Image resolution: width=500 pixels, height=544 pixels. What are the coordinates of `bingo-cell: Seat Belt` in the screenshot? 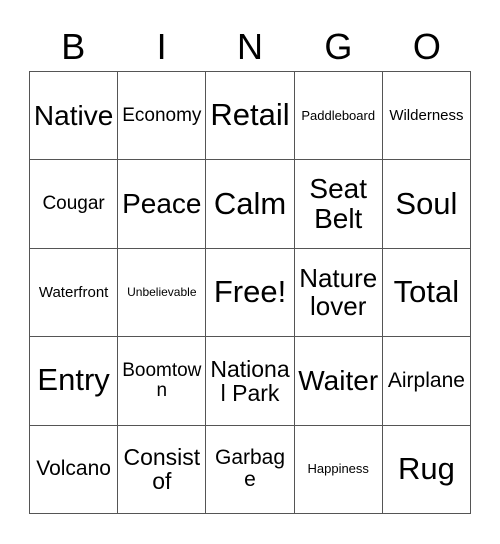 It's located at (338, 204).